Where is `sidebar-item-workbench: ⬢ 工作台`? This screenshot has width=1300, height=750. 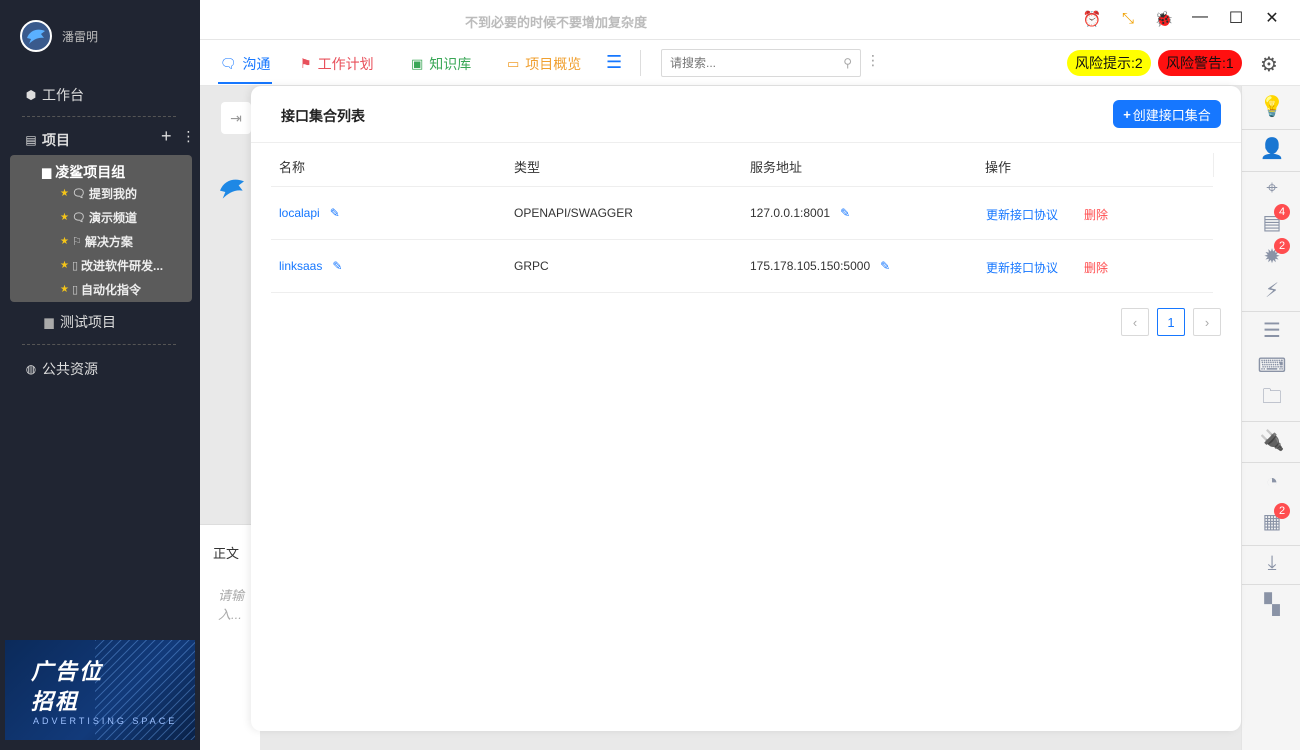 sidebar-item-workbench: ⬢ 工作台 is located at coordinates (54, 95).